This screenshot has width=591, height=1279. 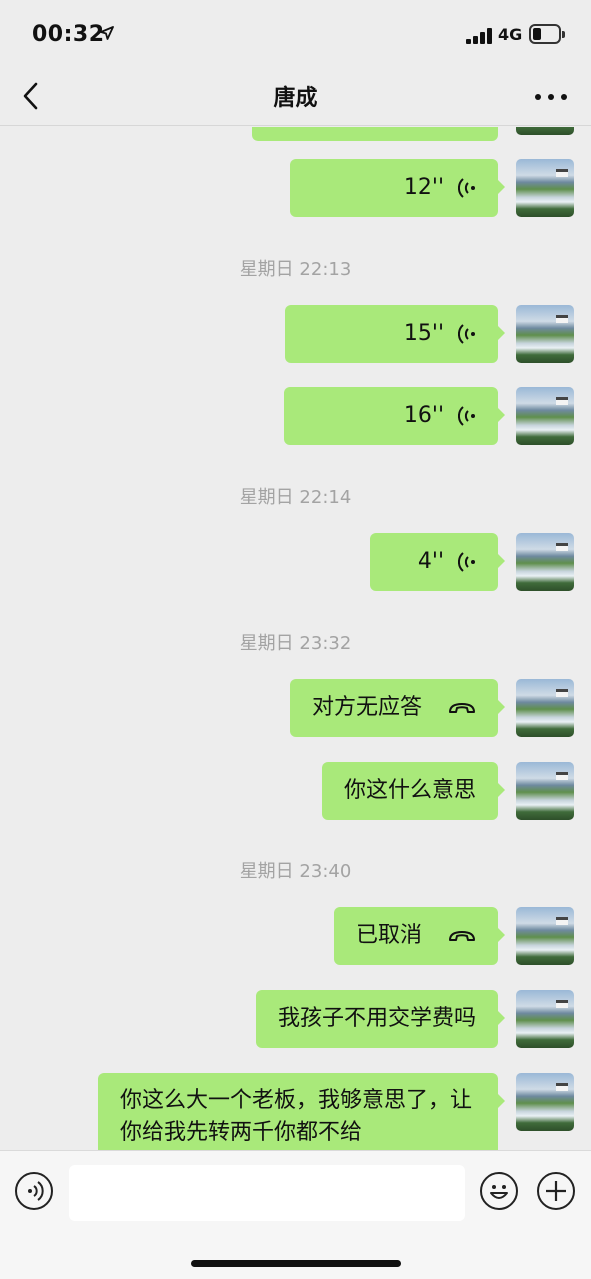 I want to click on call-status-text: 已取消, so click(x=388, y=935).